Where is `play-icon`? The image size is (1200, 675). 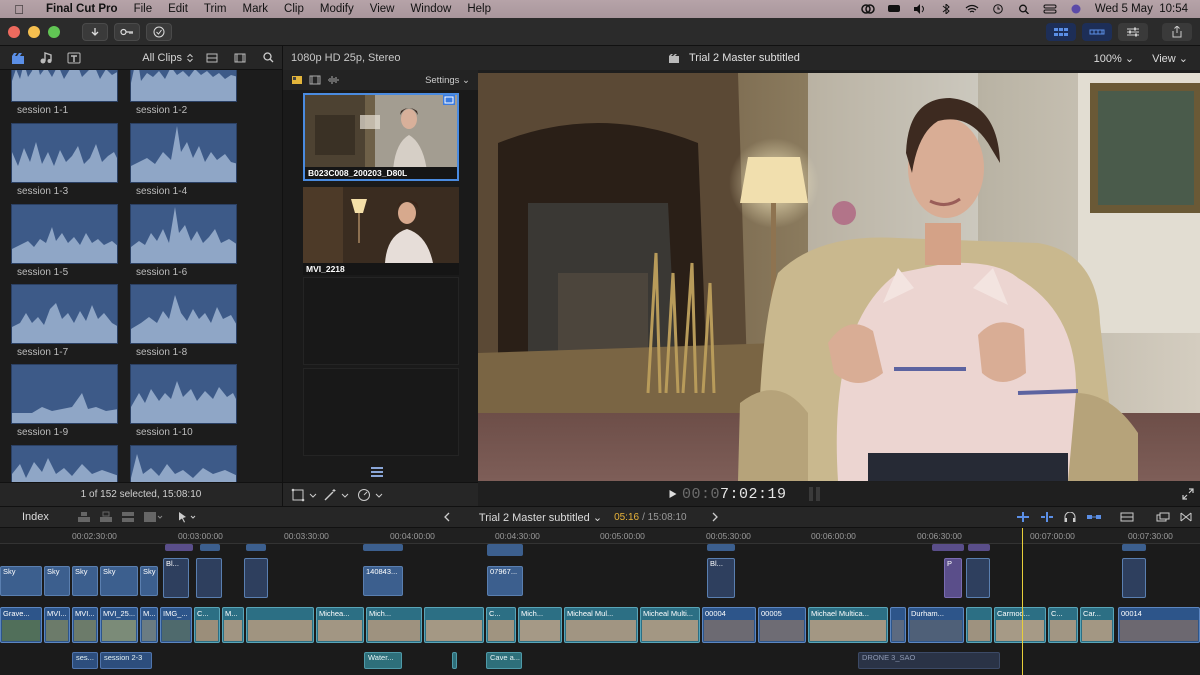
play-icon is located at coordinates (673, 494).